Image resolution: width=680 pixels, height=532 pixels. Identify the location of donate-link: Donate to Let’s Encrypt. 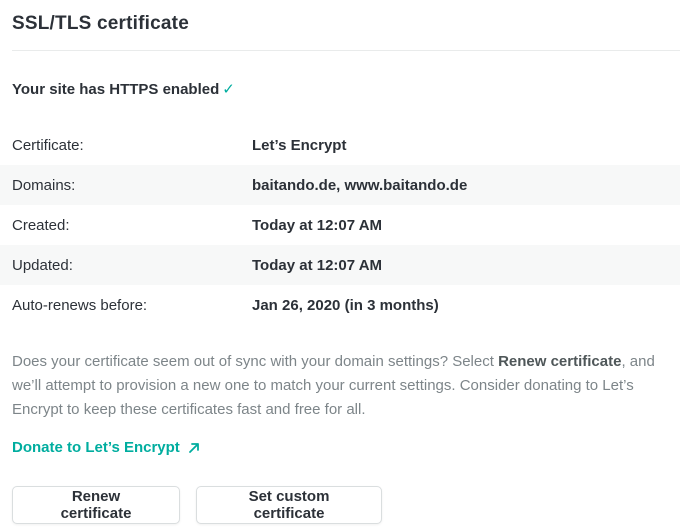
(106, 447).